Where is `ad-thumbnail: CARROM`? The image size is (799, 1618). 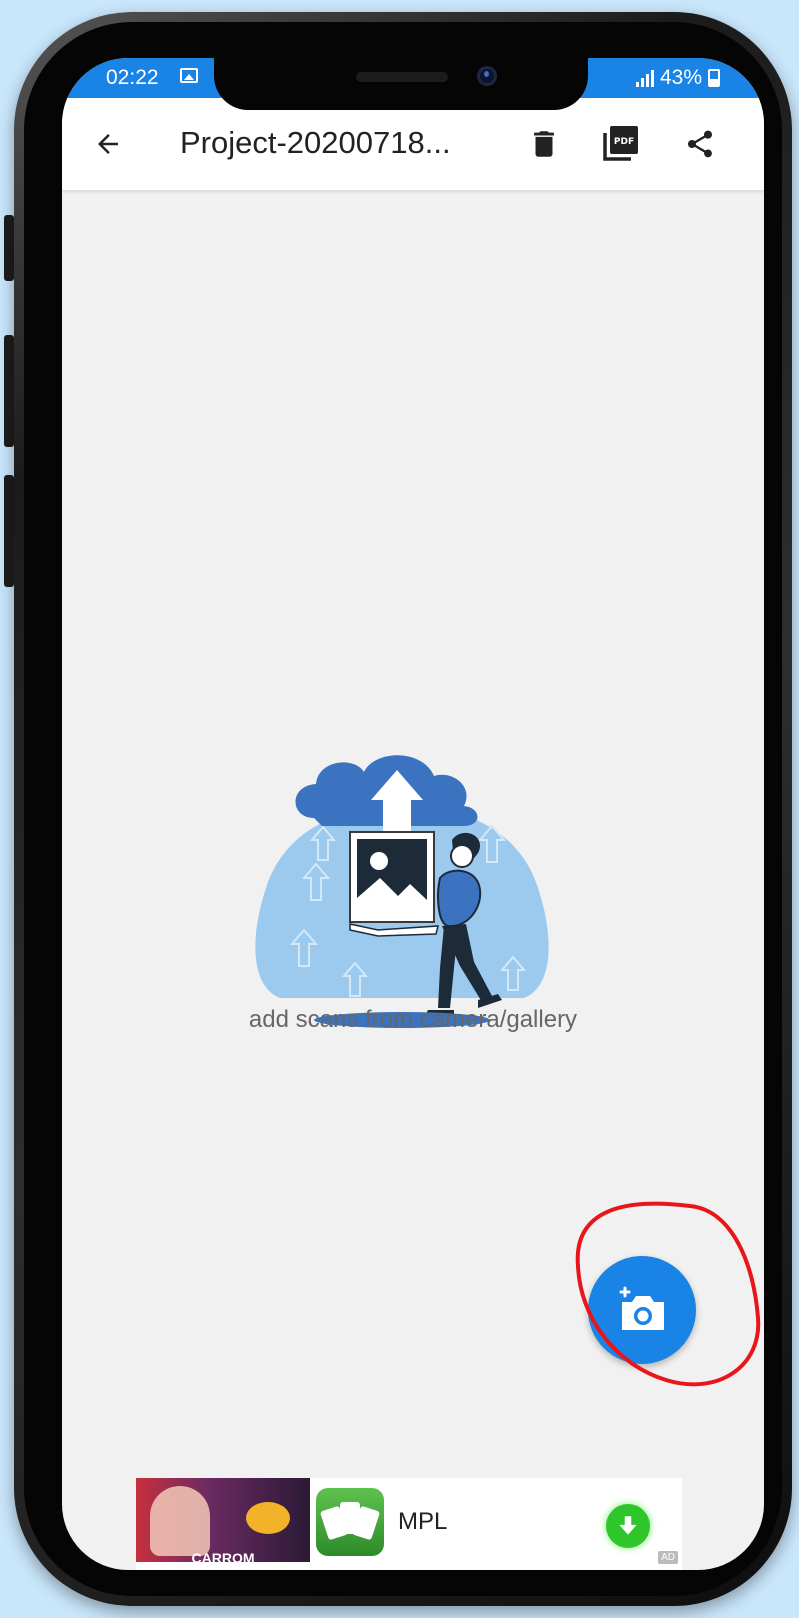
ad-thumbnail: CARROM is located at coordinates (223, 1520).